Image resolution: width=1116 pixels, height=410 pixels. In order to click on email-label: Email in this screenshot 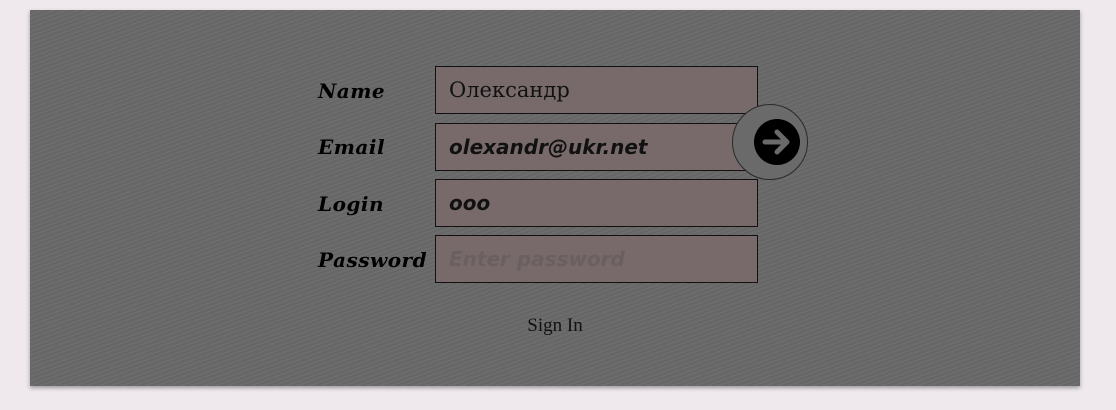, I will do `click(352, 147)`.